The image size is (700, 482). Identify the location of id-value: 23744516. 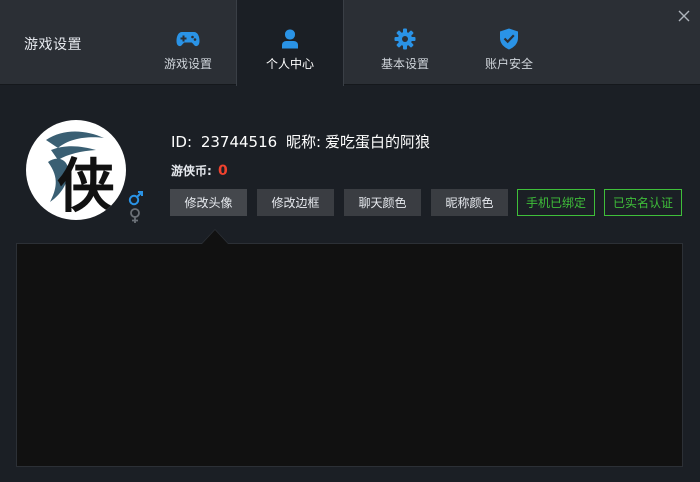
(239, 142).